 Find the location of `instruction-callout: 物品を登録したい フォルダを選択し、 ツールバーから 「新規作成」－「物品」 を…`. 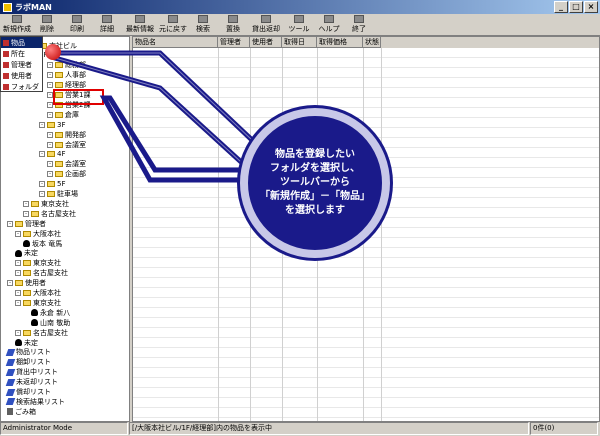

instruction-callout: 物品を登録したい フォルダを選択し、 ツールバーから 「新規作成」－「物品」 を… is located at coordinates (315, 183).